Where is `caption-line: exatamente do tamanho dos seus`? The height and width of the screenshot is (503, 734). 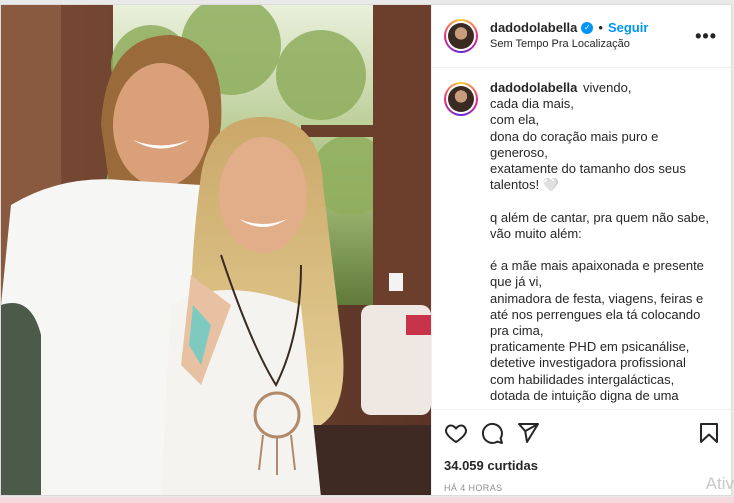
caption-line: exatamente do tamanho dos seus is located at coordinates (588, 169).